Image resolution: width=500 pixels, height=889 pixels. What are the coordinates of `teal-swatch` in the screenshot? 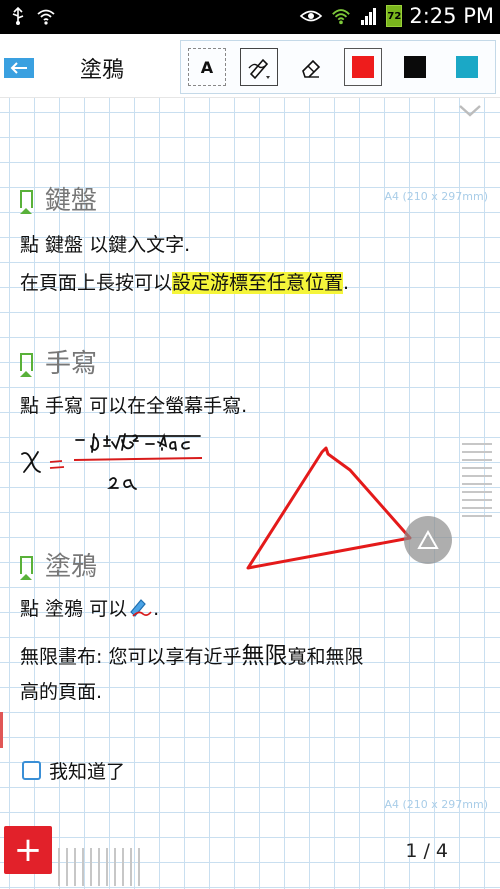 It's located at (467, 67).